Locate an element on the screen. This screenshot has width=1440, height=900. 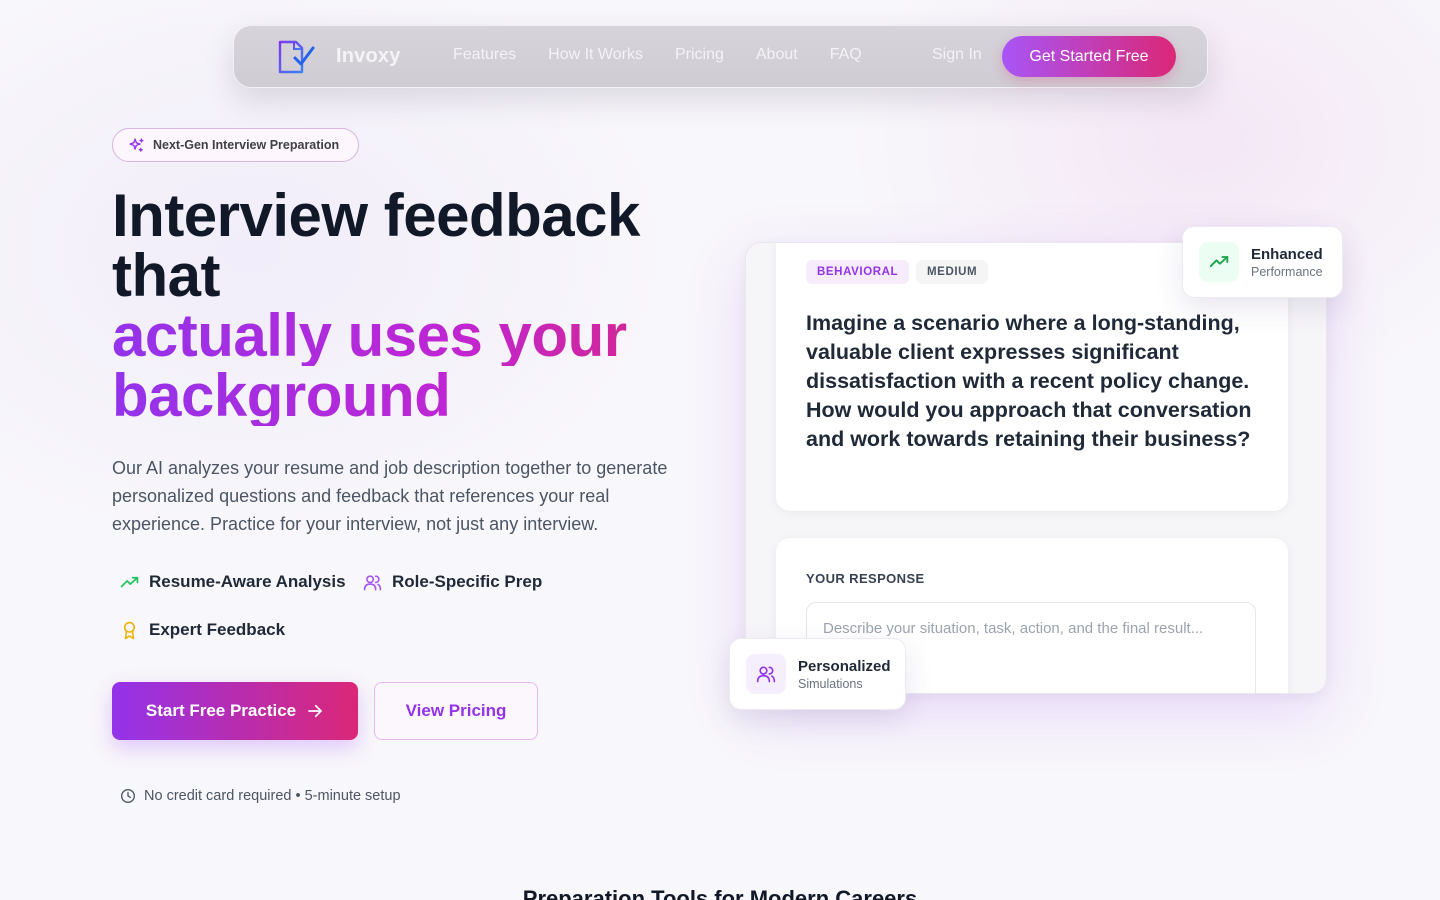
nav-link-features: Features is located at coordinates (484, 55).